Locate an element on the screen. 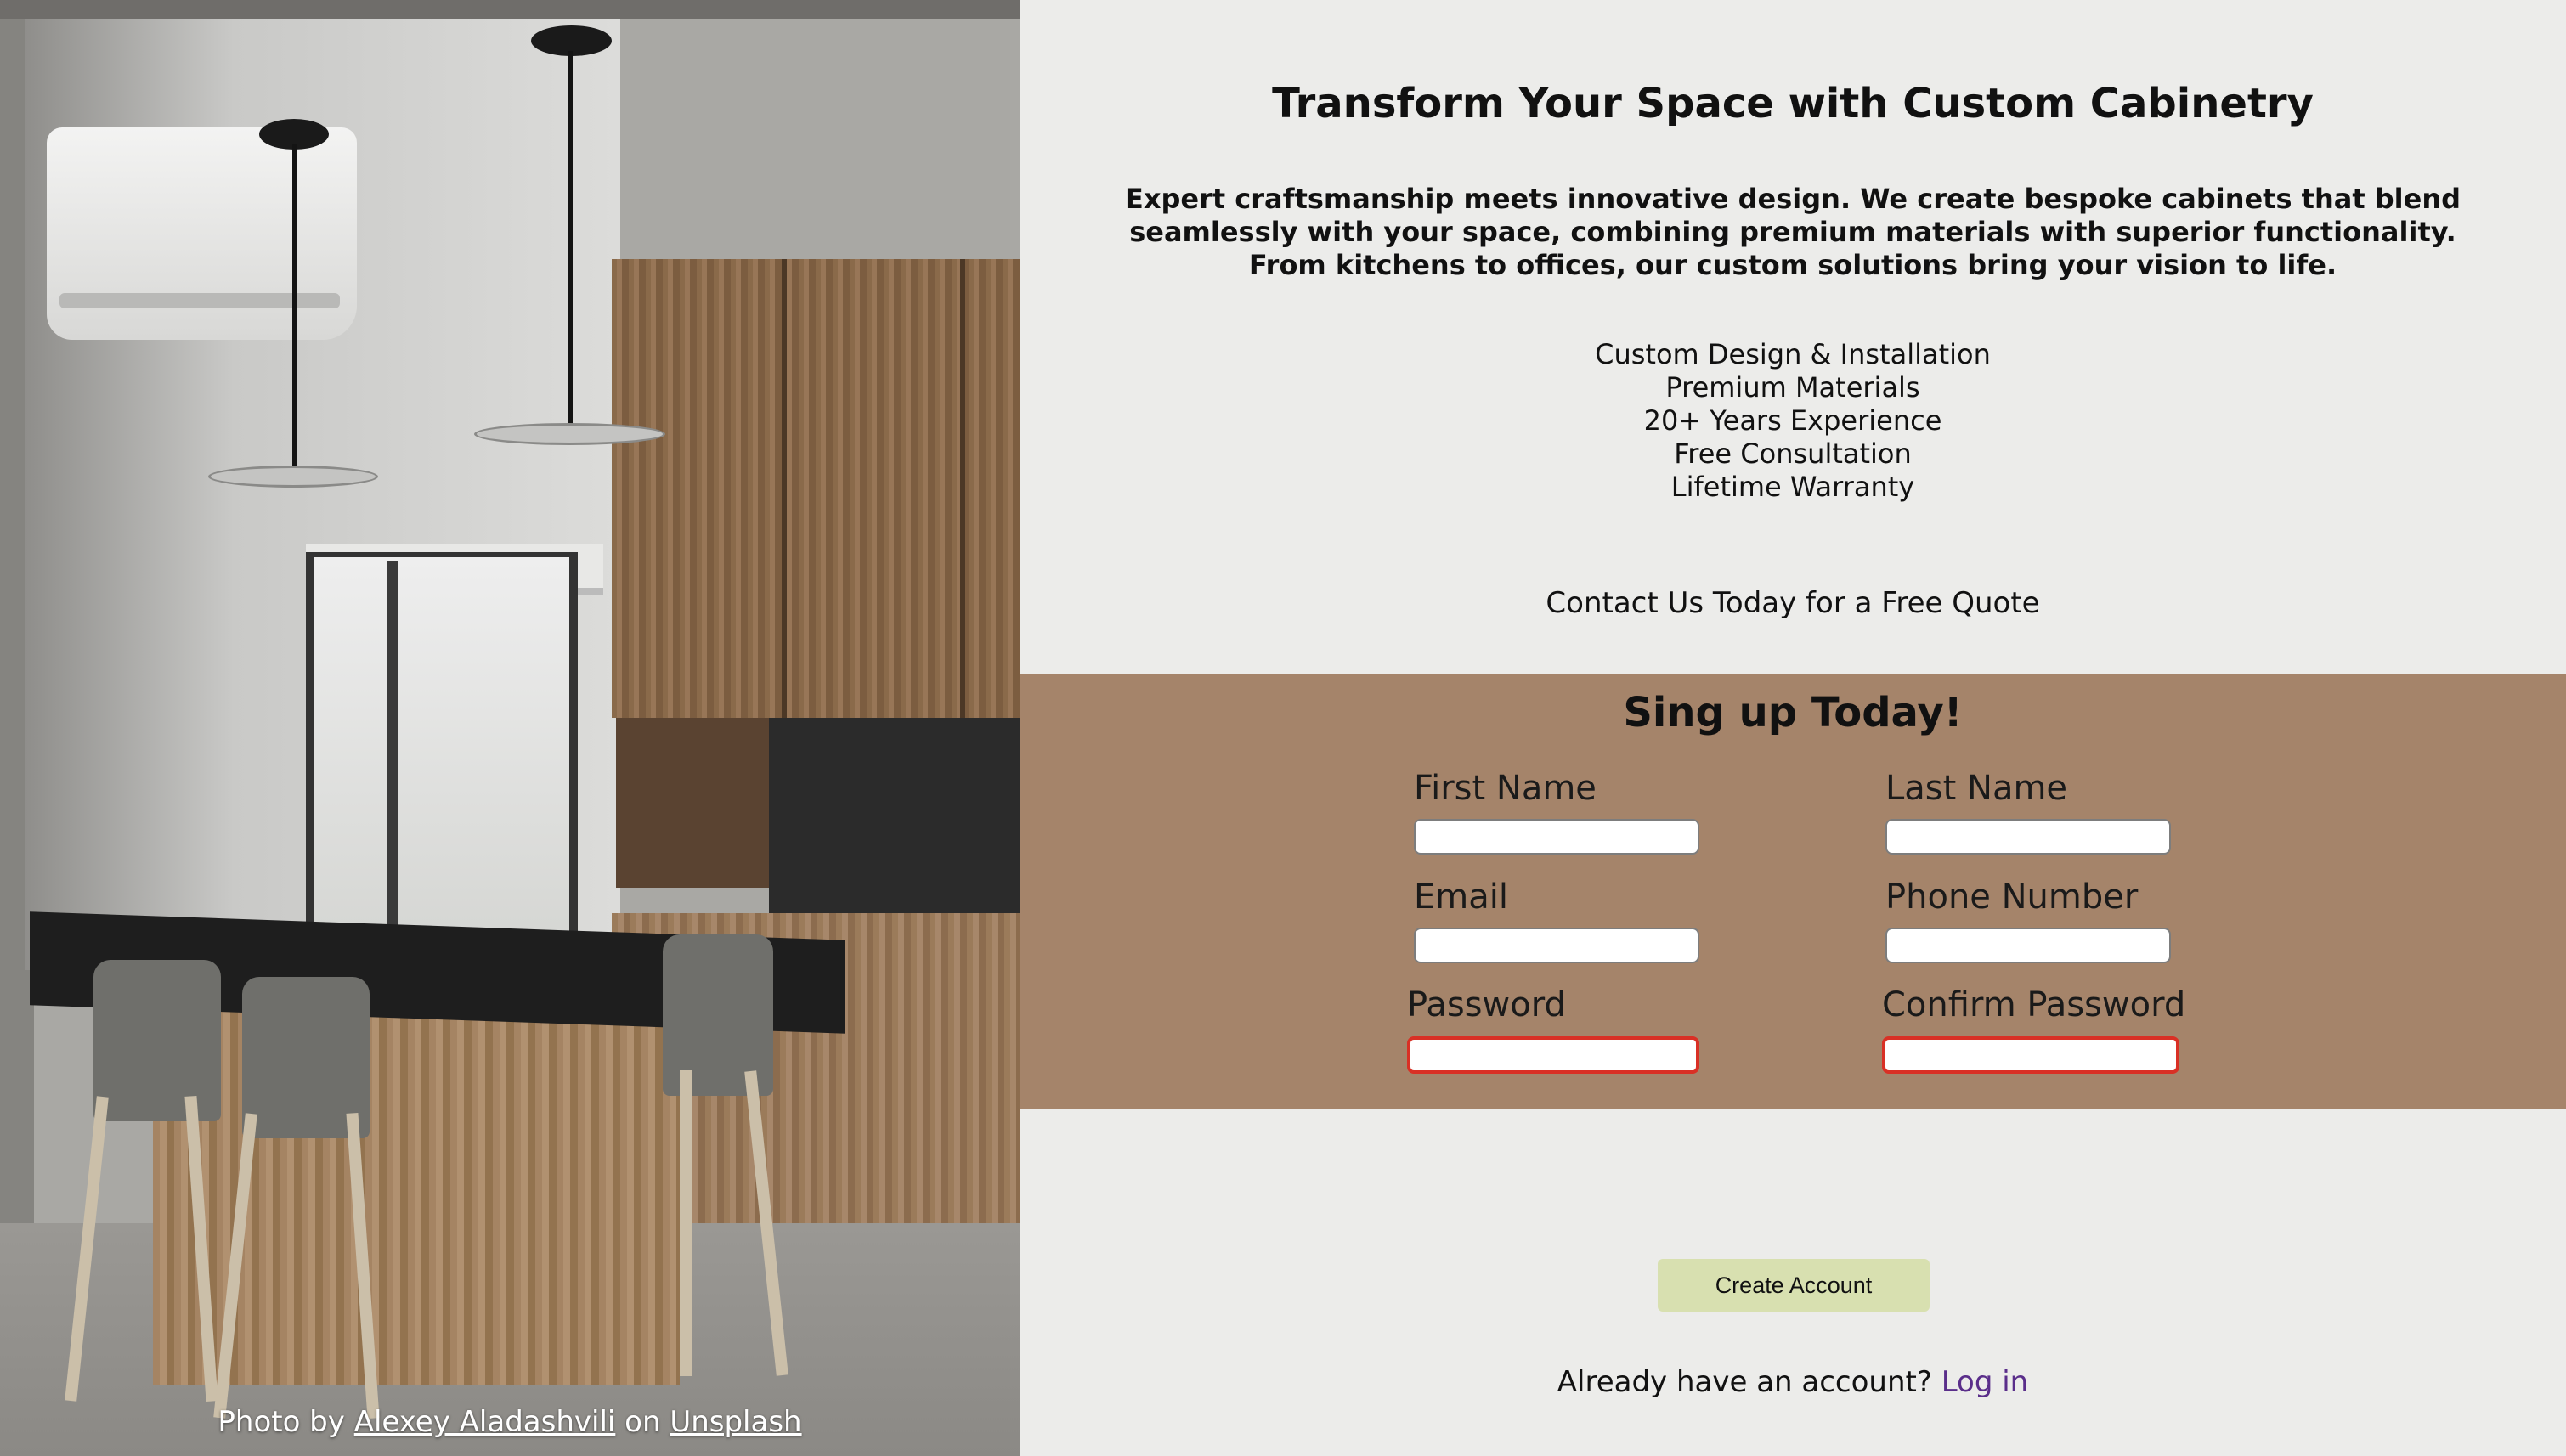  phone-label: Phone Number is located at coordinates (2012, 897).